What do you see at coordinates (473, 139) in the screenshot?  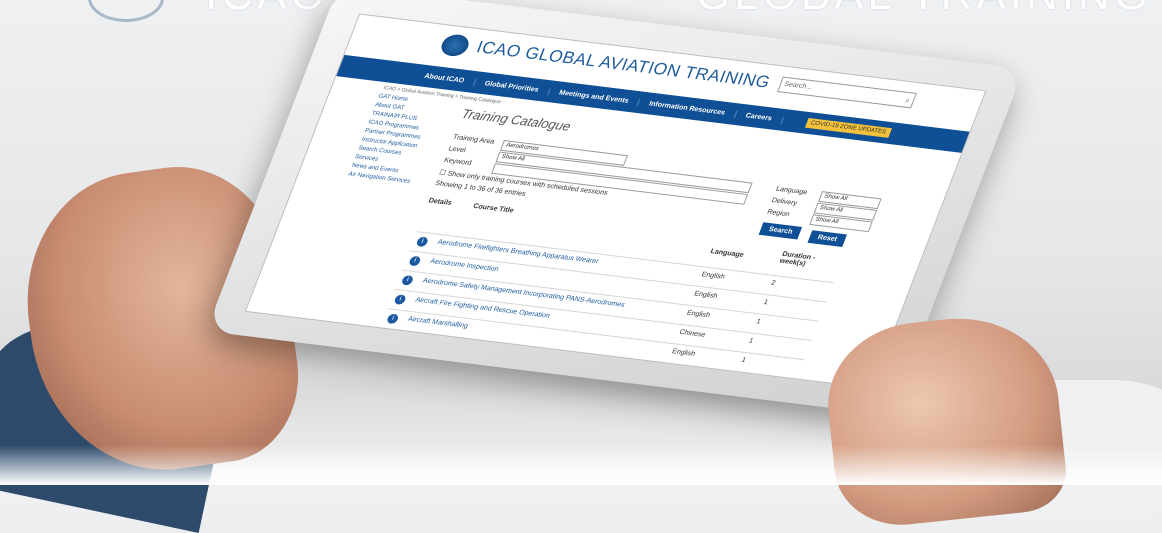 I see `training-area-label: Training Area` at bounding box center [473, 139].